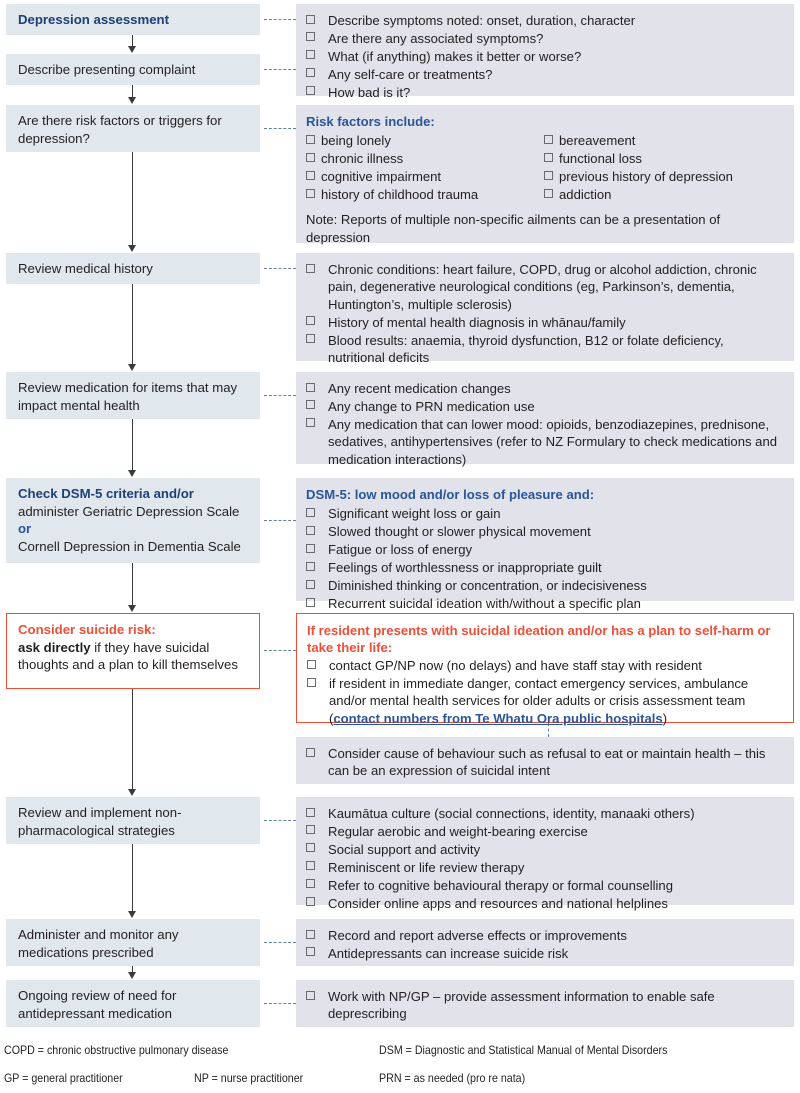 The width and height of the screenshot is (800, 1093). I want to click on dotted-connector, so click(280, 820).